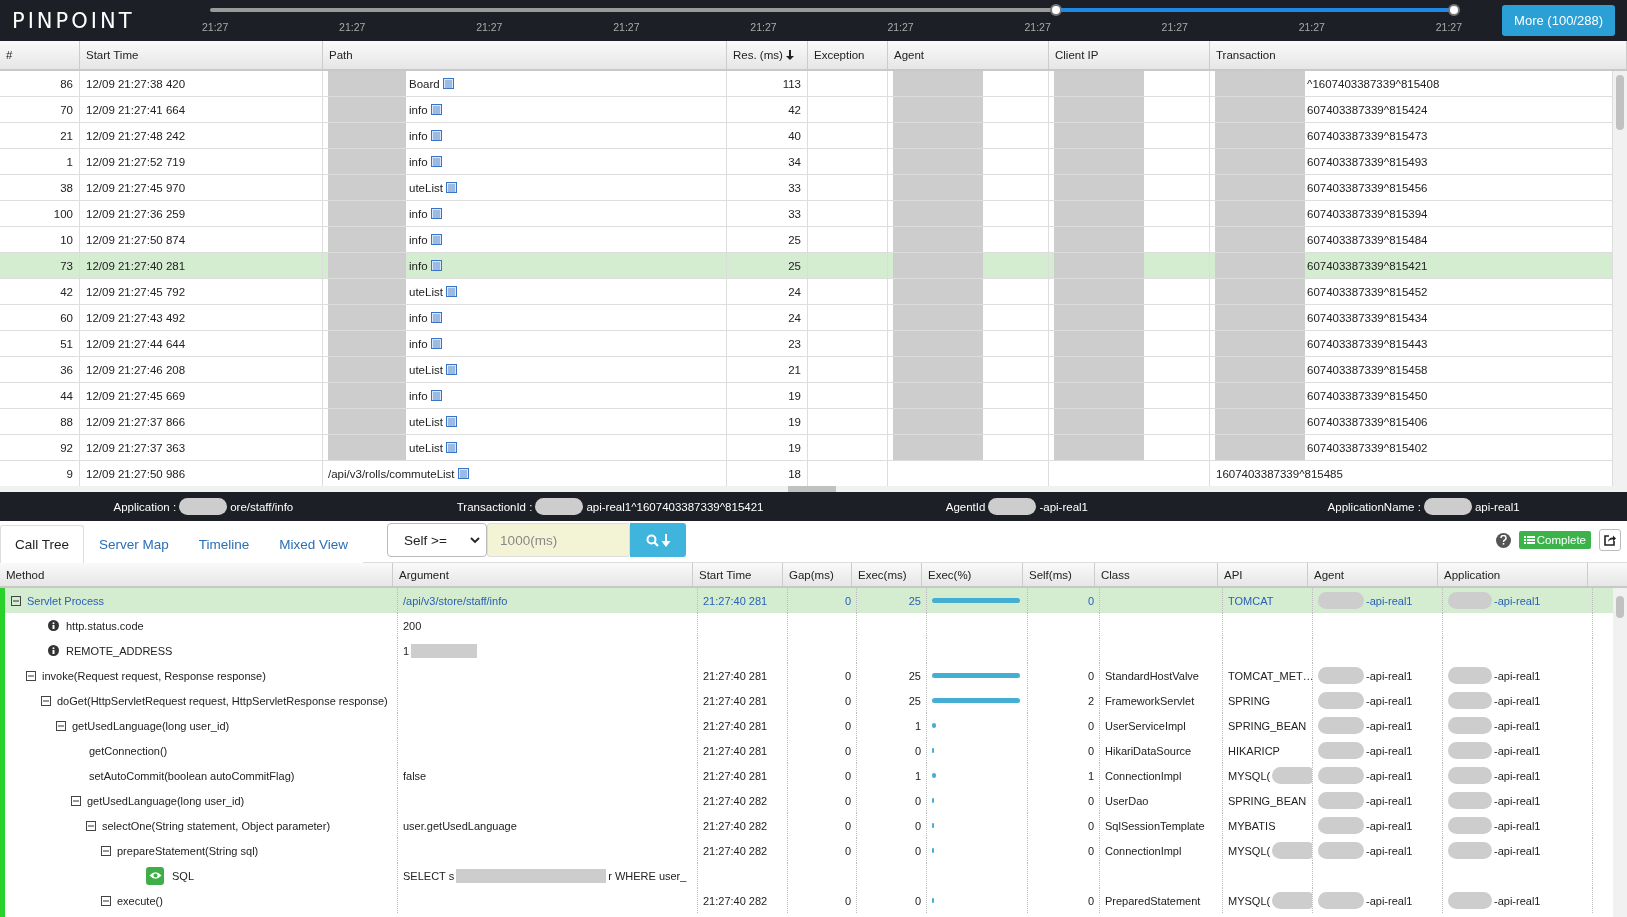 This screenshot has height=917, width=1627. I want to click on transaction-row: 86 12/09 21:27:38 420 Board 113 ^1607403387339^815408, so click(806, 84).